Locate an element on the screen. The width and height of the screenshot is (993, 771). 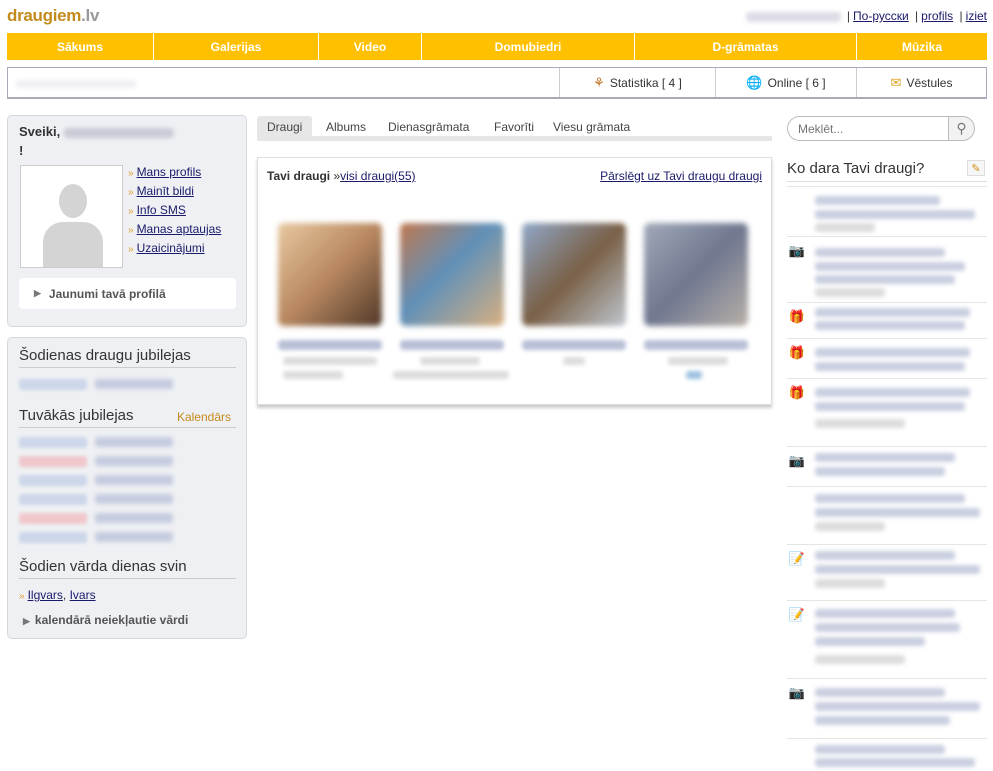
statistika-button: ⚘ Statistika [ 4 ] is located at coordinates (637, 82).